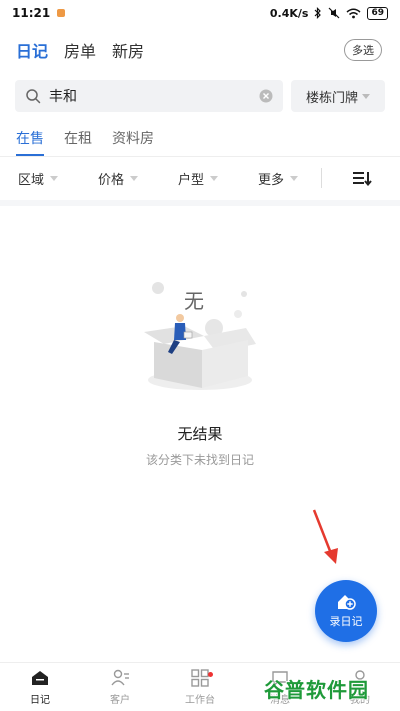 The height and width of the screenshot is (711, 400). Describe the element at coordinates (120, 687) in the screenshot. I see `nav-item-customers: 客户` at that location.